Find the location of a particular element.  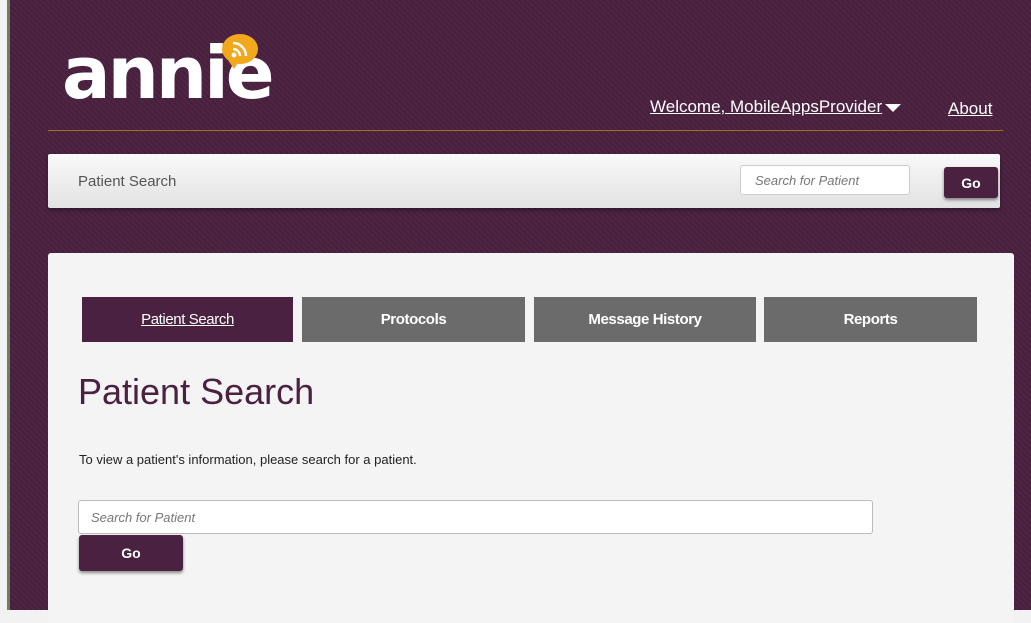

user-menu: Welcome, MobileAppsProvider is located at coordinates (776, 107).